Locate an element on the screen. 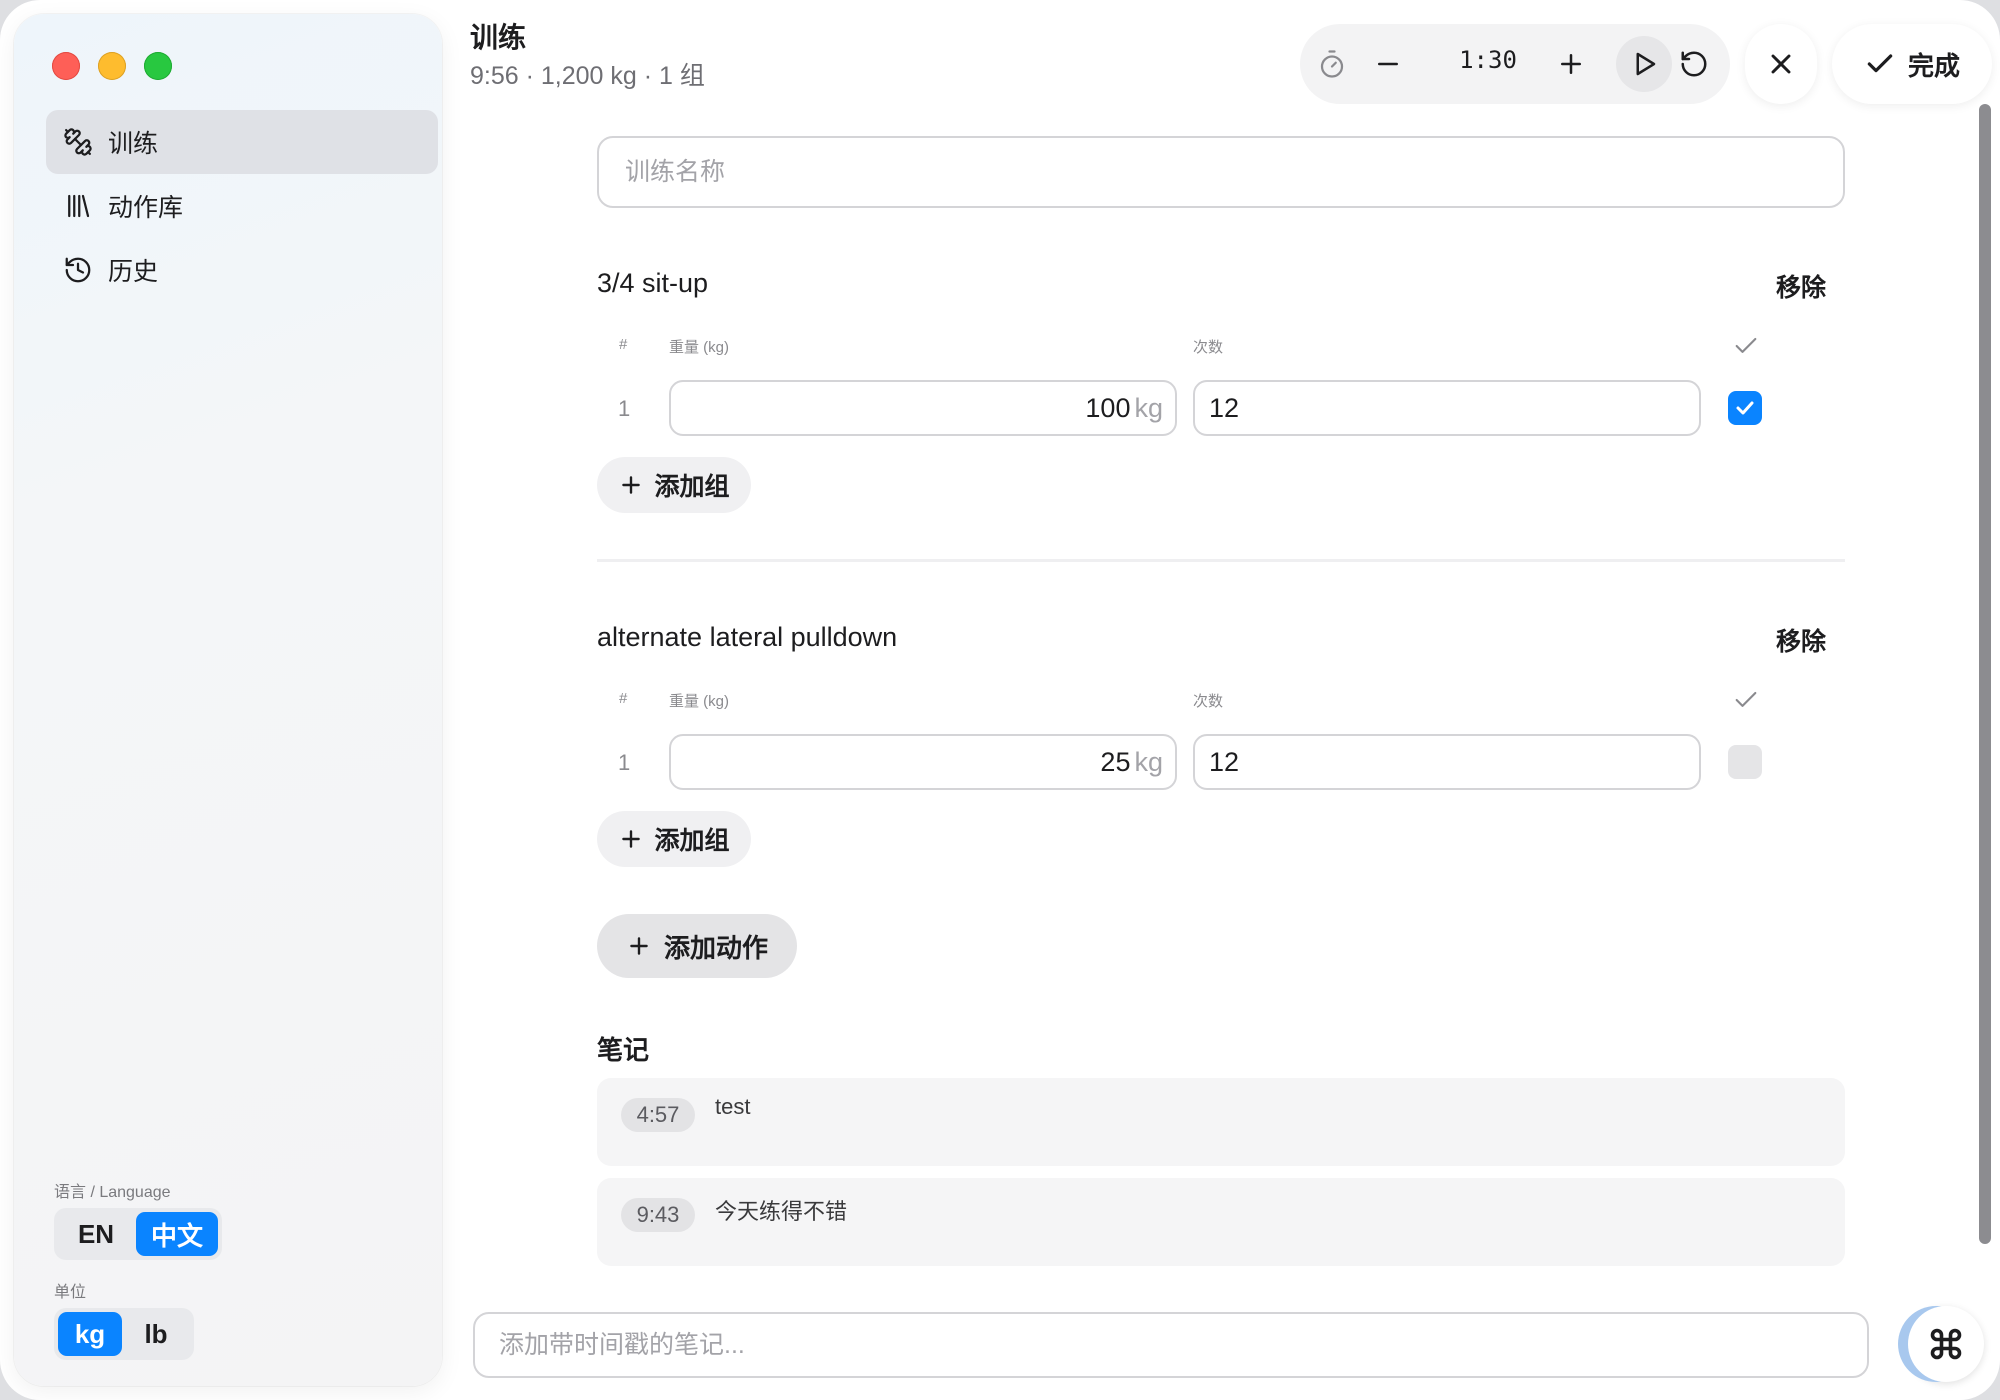  sidebar-nav: 训练 动作库 历史 is located at coordinates (242, 206).